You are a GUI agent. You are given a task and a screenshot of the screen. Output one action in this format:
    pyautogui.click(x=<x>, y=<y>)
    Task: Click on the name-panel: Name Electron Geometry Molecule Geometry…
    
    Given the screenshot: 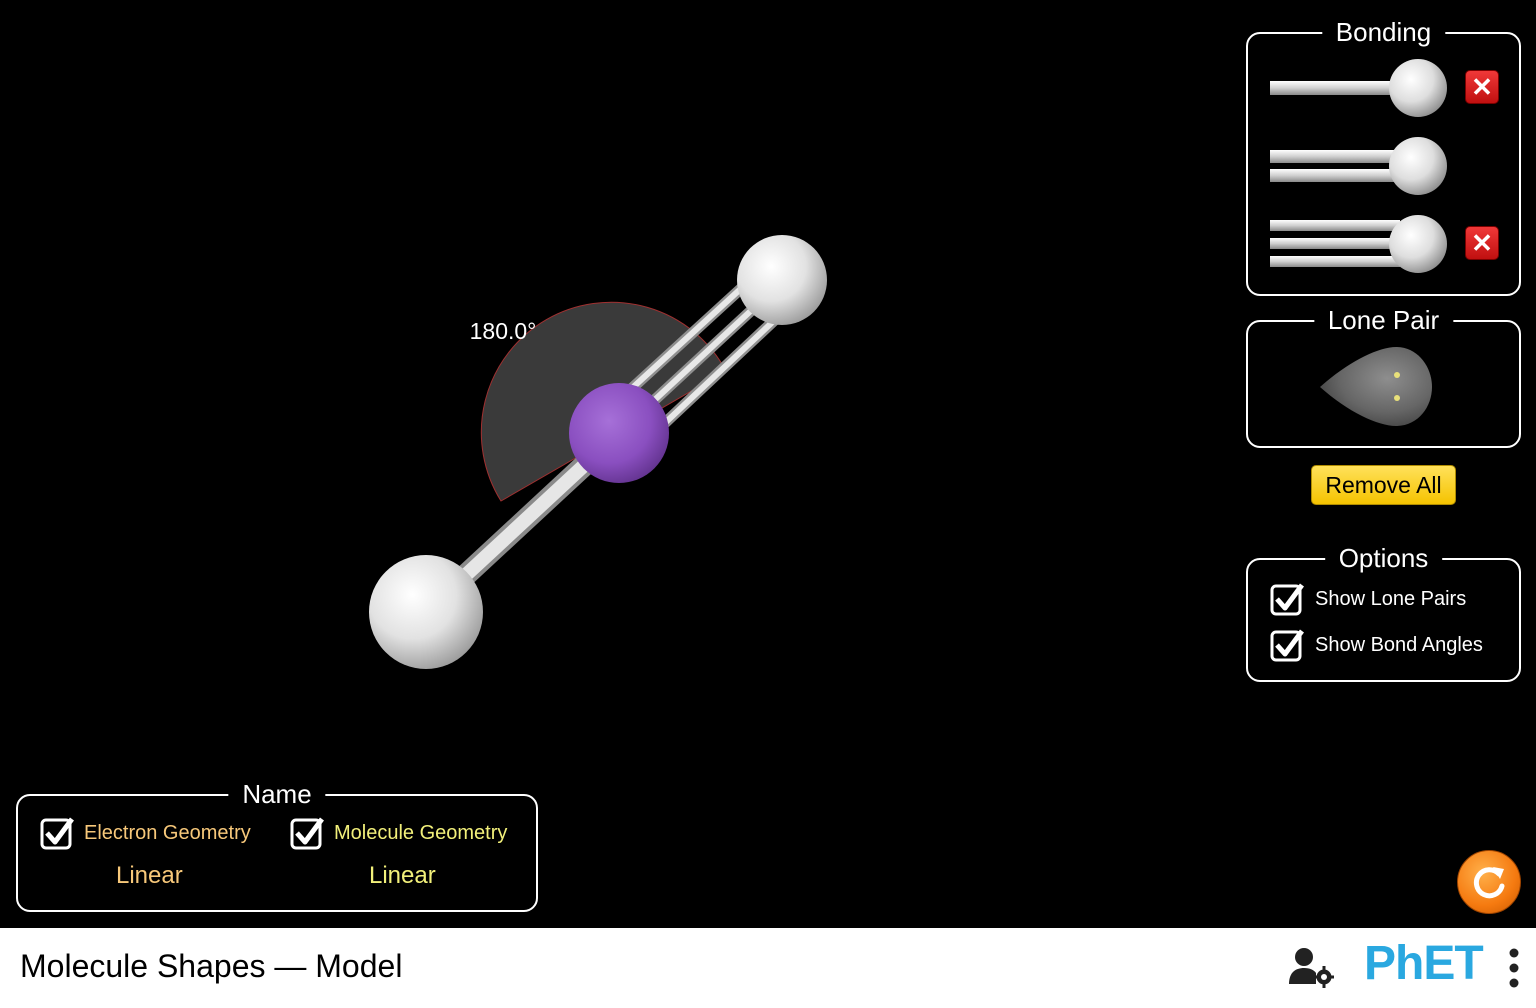 What is the action you would take?
    pyautogui.click(x=277, y=844)
    